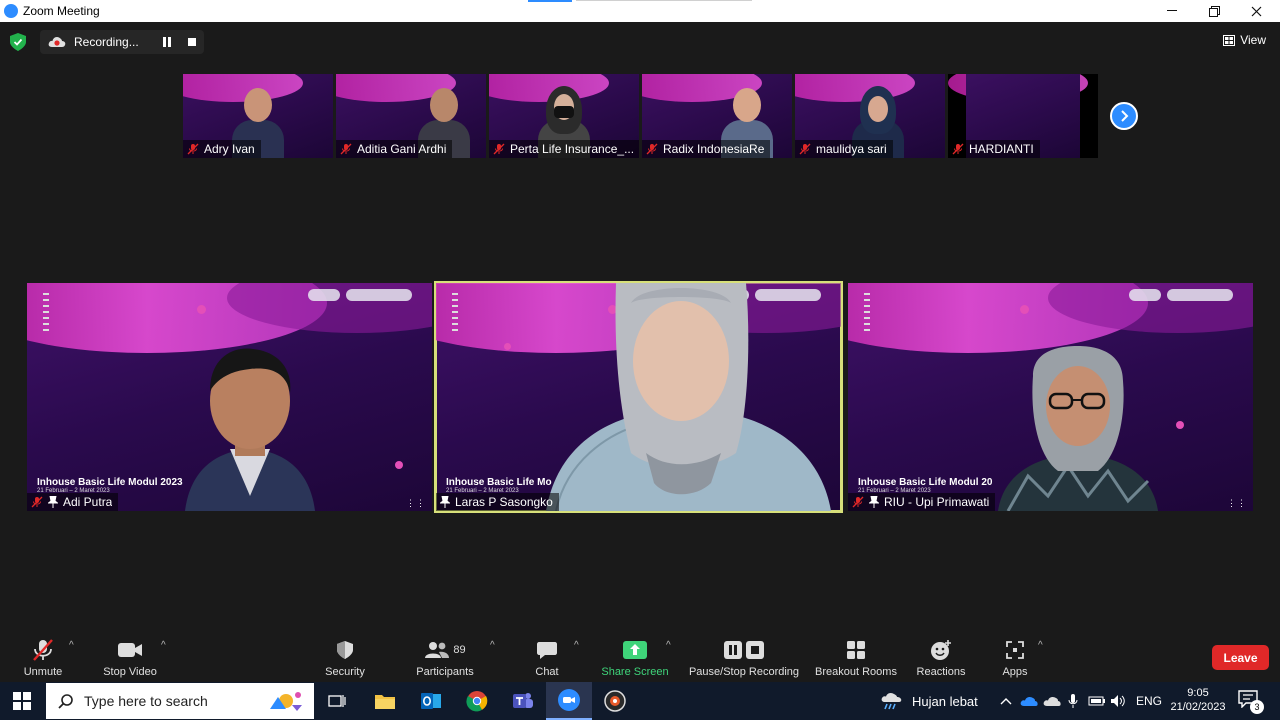 The image size is (1280, 720). What do you see at coordinates (1198, 700) in the screenshot?
I see `taskbar-clock: 9:05 21/02/2023` at bounding box center [1198, 700].